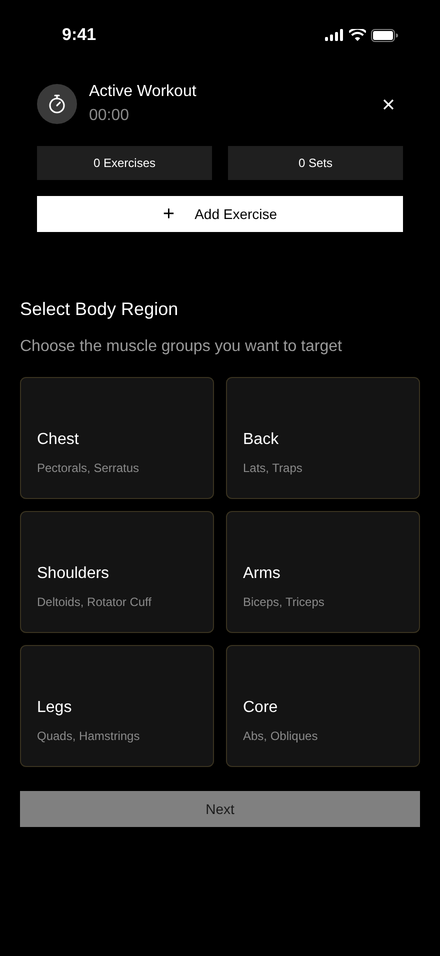 The height and width of the screenshot is (956, 440). I want to click on region-card: Shoulders Deltoids, Rotator Cuff, so click(117, 572).